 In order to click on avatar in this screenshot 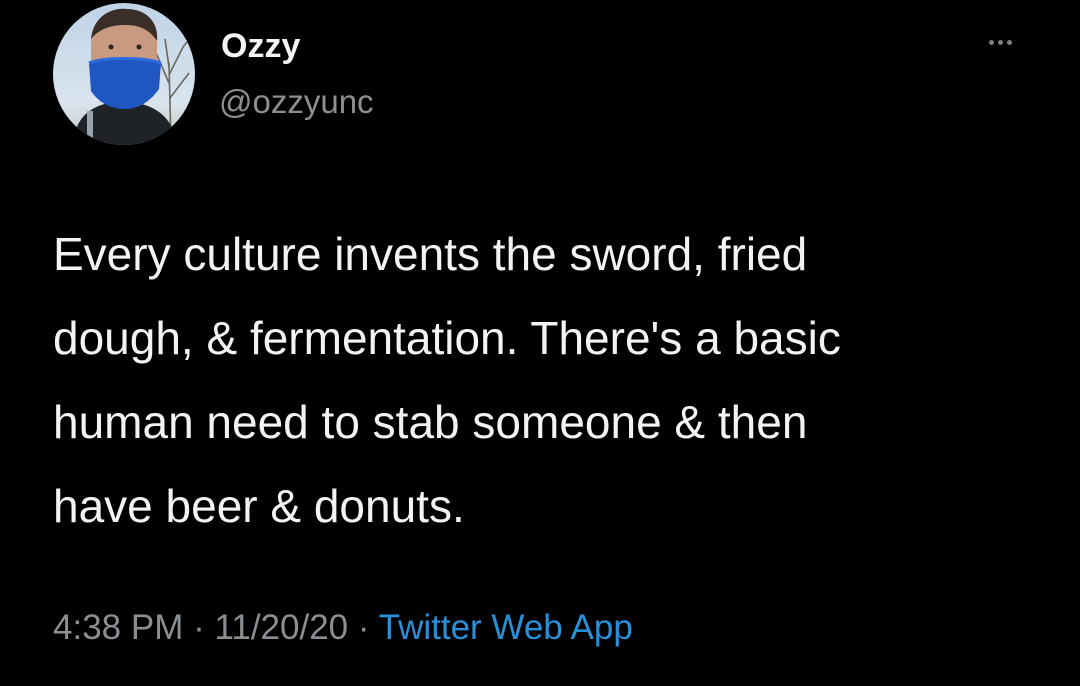, I will do `click(124, 74)`.